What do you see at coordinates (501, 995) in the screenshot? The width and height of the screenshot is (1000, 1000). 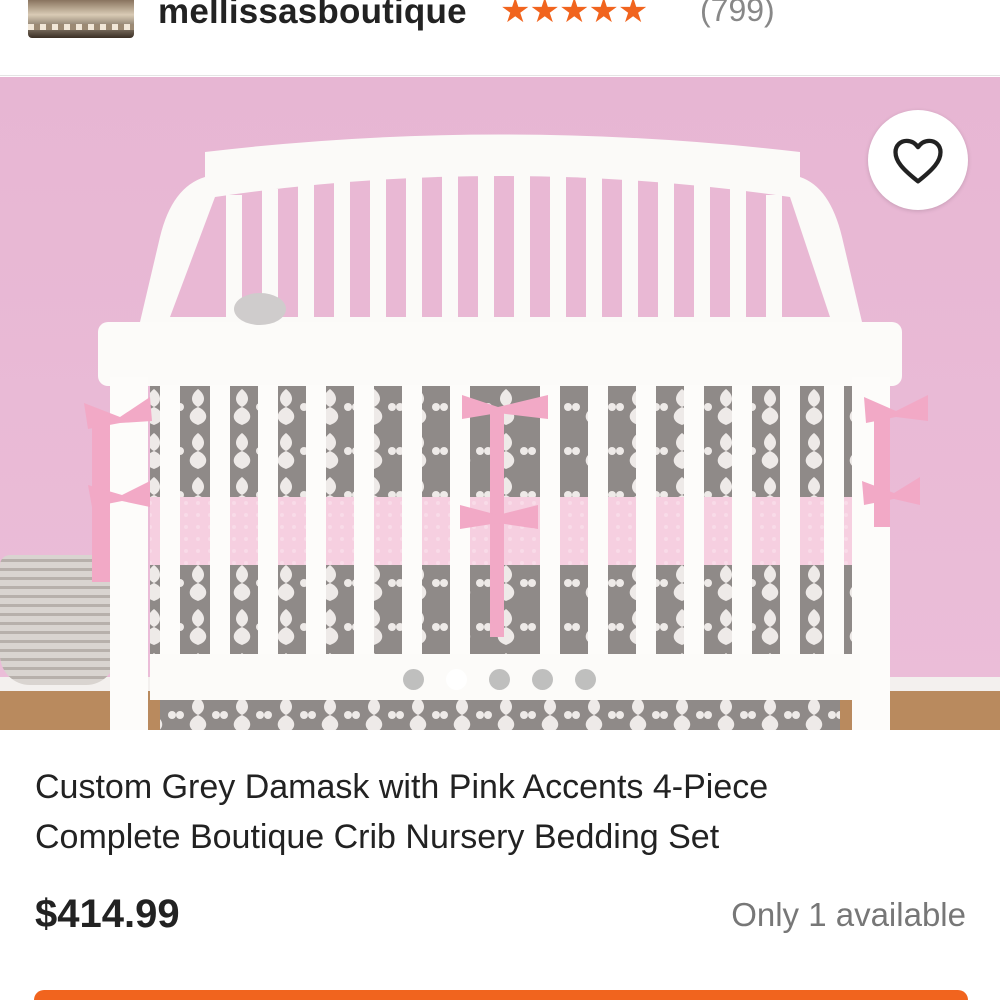 I see `buy-button` at bounding box center [501, 995].